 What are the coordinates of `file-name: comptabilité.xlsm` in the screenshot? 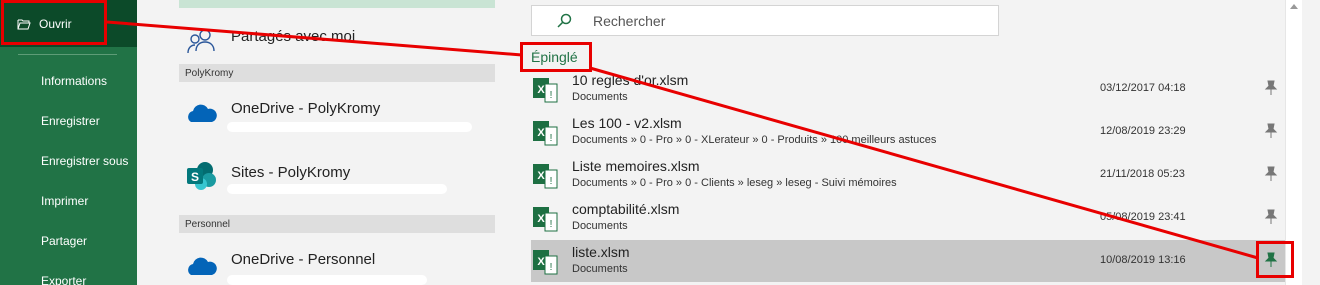 It's located at (626, 209).